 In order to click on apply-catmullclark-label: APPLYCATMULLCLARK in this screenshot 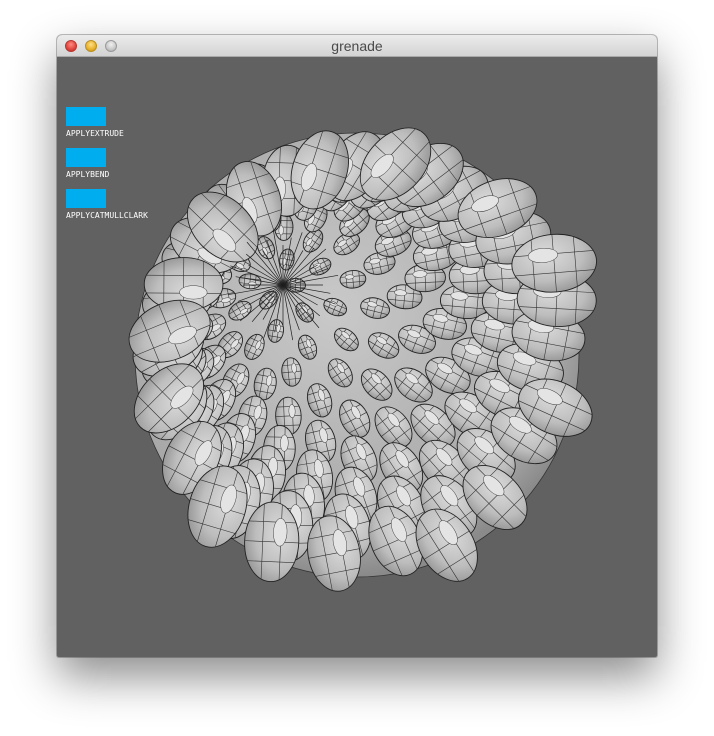, I will do `click(107, 215)`.